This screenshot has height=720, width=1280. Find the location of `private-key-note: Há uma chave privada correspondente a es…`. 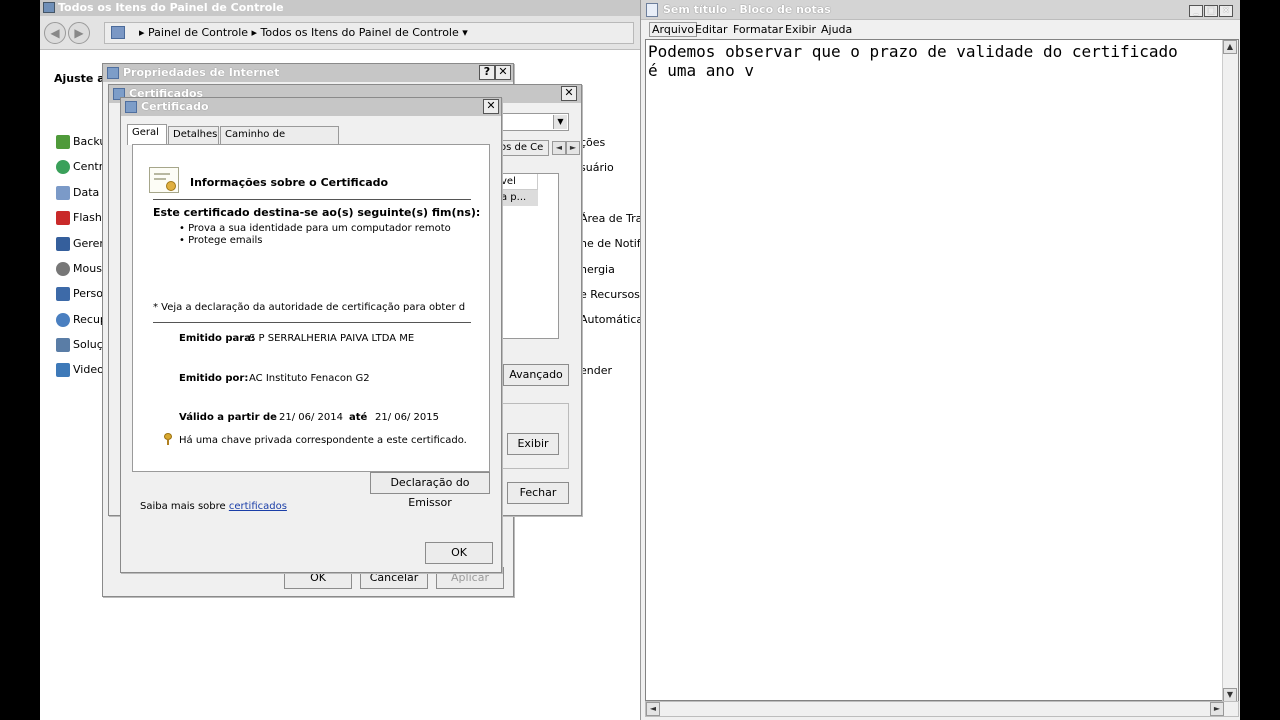

private-key-note: Há uma chave privada correspondente a es… is located at coordinates (323, 440).